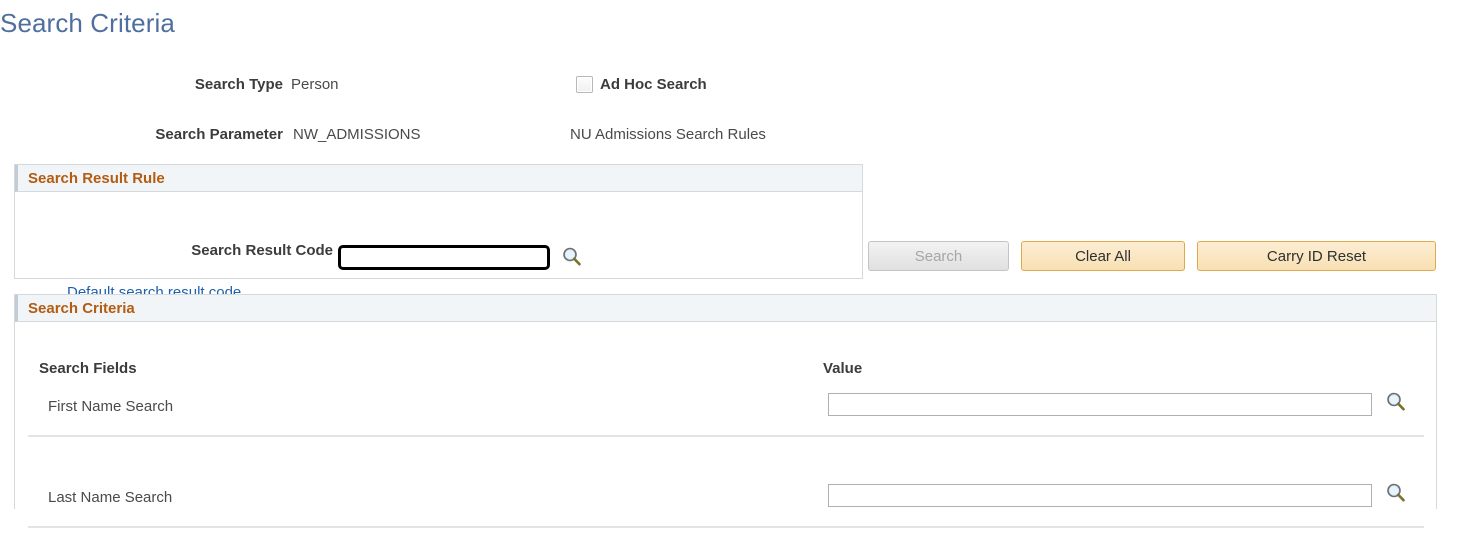 The image size is (1458, 536). Describe the element at coordinates (1396, 402) in the screenshot. I see `first-name-search-lookup-magnifying-glass-icon` at that location.